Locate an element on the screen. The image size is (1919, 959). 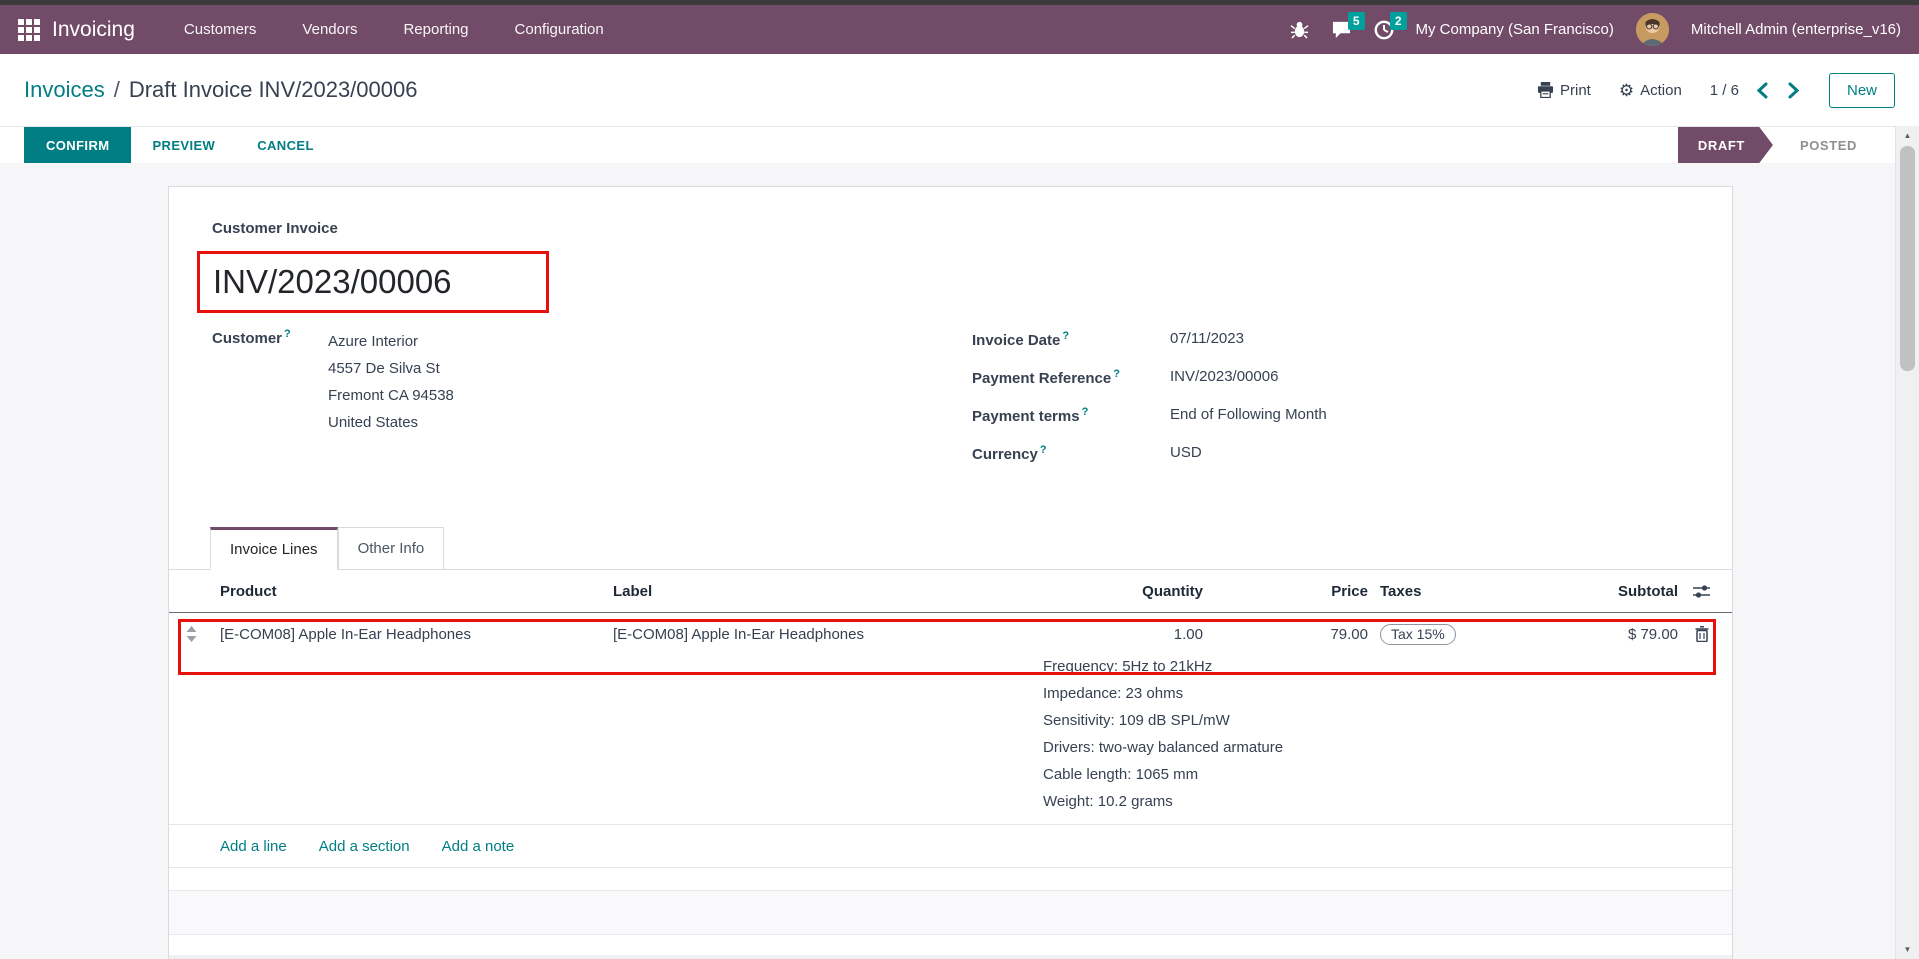
action-button: ⚙ Action is located at coordinates (1650, 90).